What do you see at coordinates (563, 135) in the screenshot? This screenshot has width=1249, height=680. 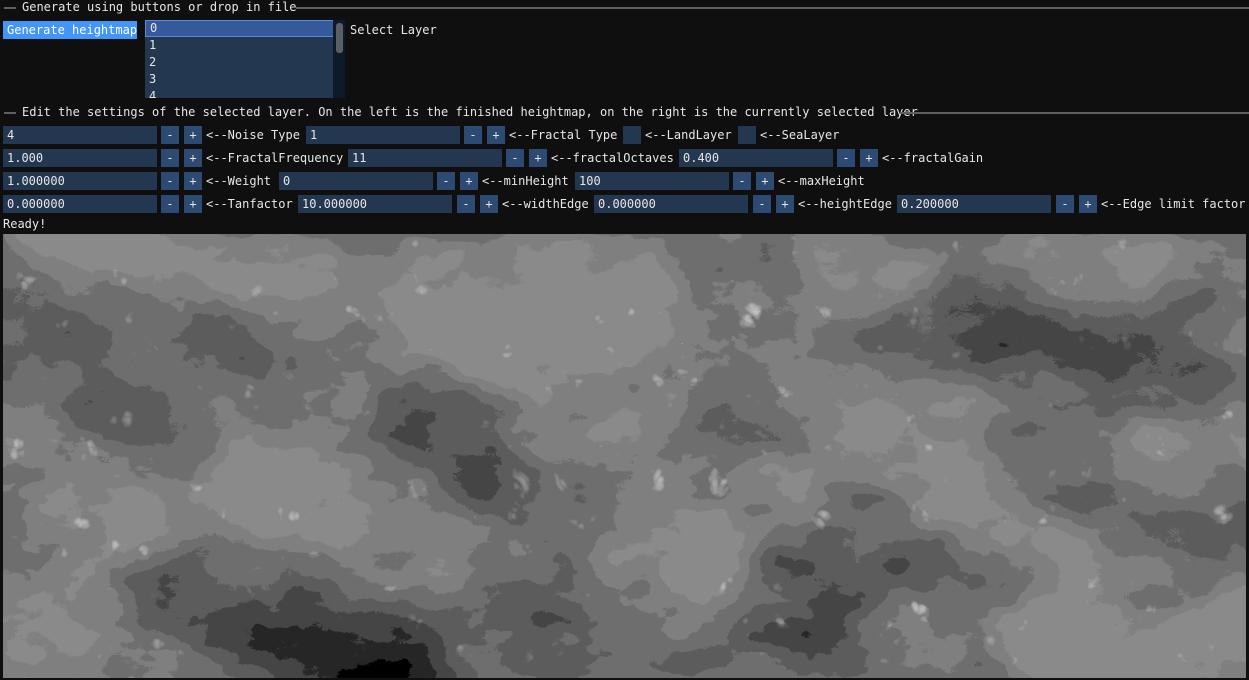 I see `fractal-type-label: <--Fractal Type` at bounding box center [563, 135].